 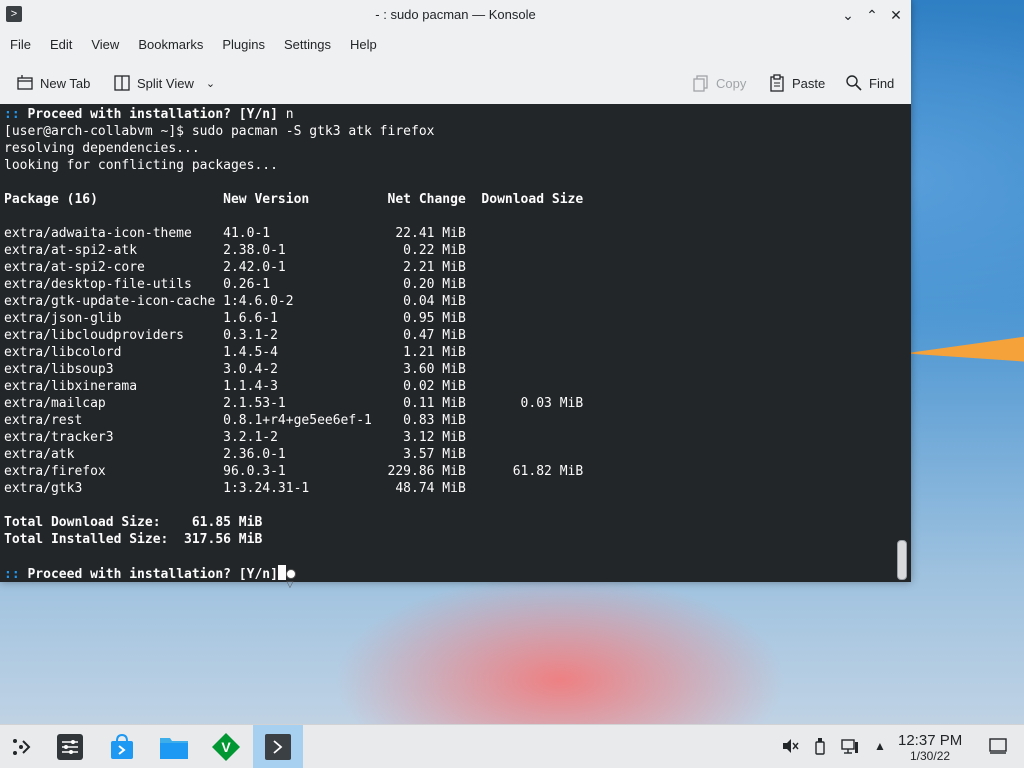 What do you see at coordinates (104, 44) in the screenshot?
I see `menu-view: View` at bounding box center [104, 44].